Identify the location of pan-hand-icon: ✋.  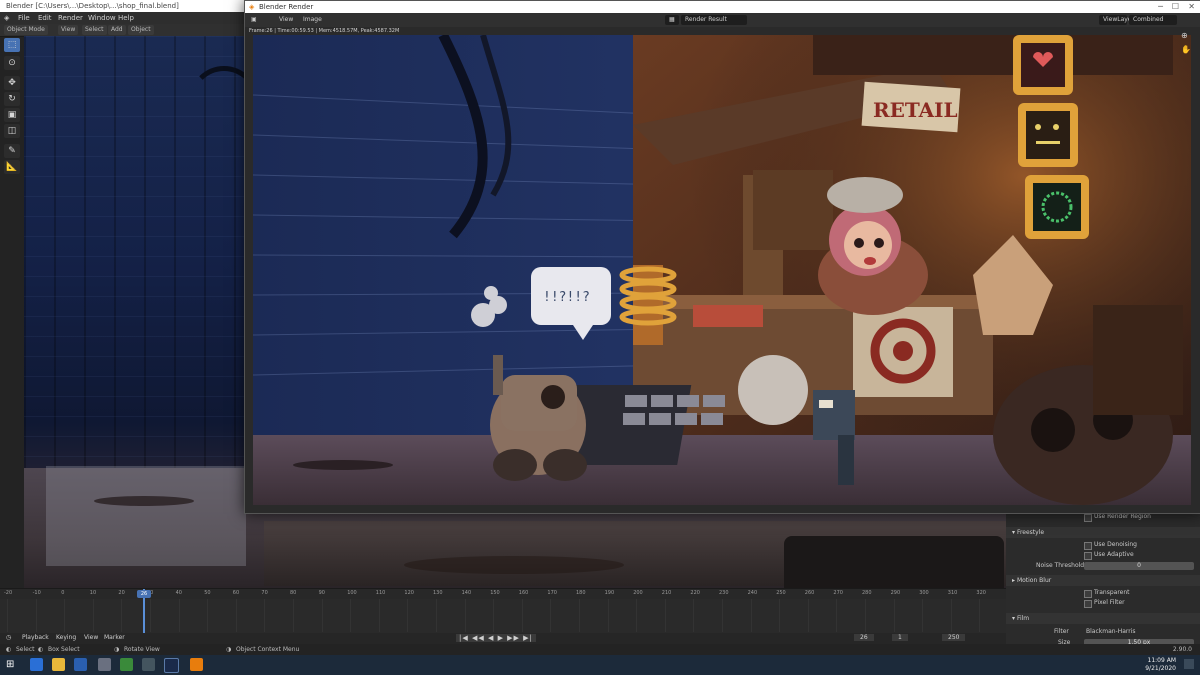
(1187, 51).